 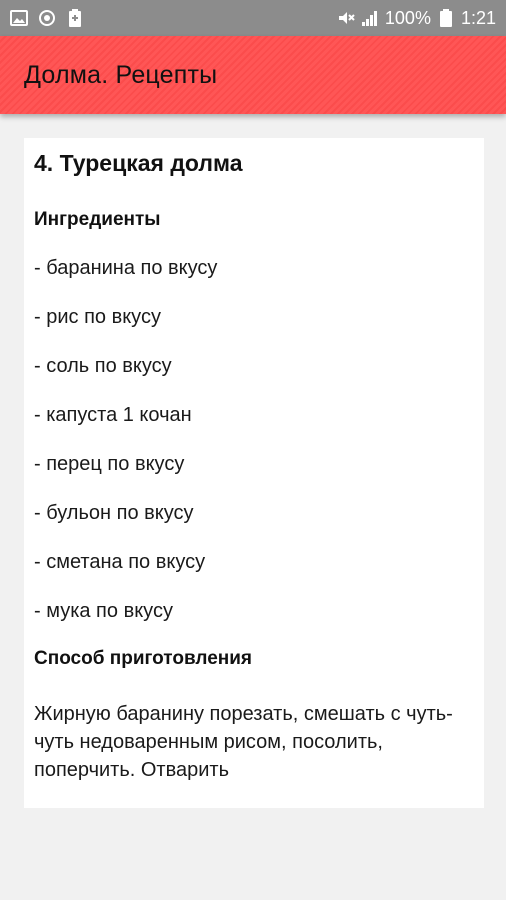 I want to click on battery-icon, so click(x=446, y=18).